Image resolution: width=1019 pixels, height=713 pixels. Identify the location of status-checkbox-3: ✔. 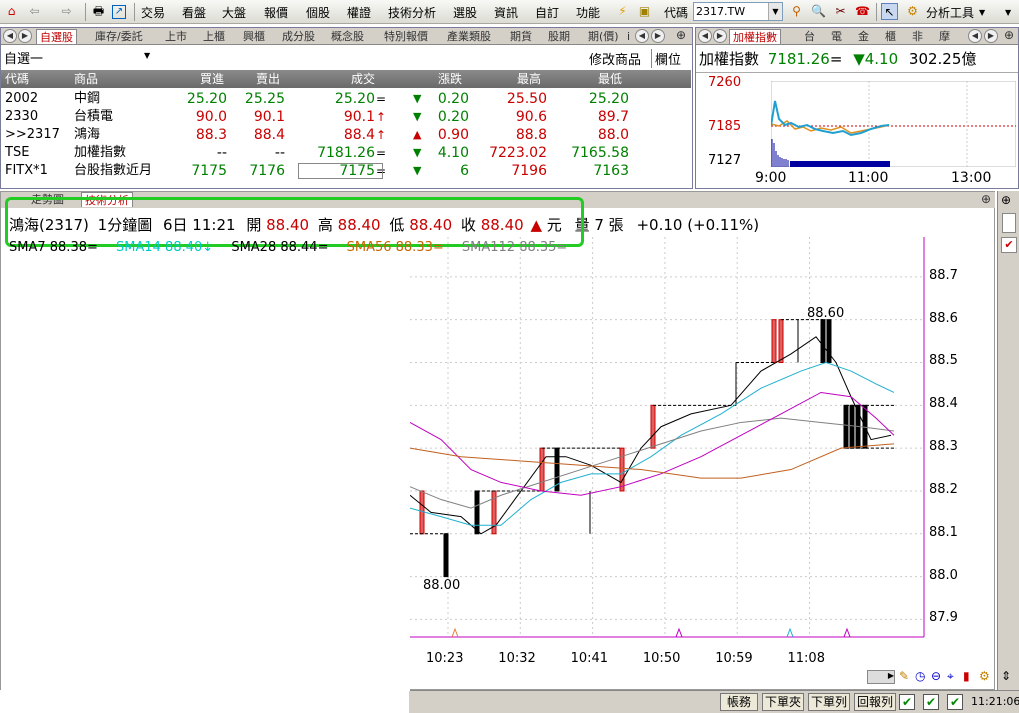
(955, 702).